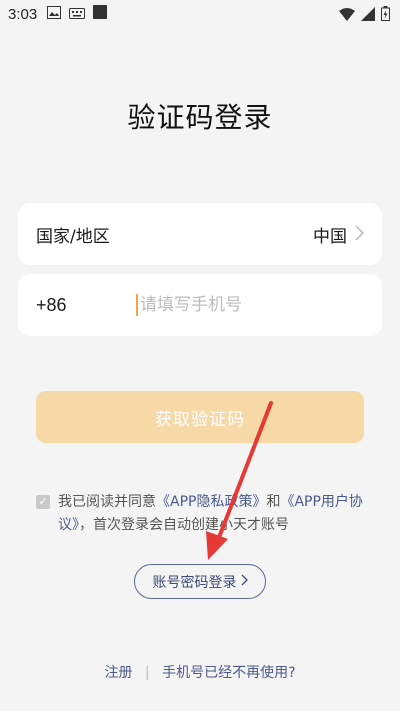 This screenshot has height=711, width=400. What do you see at coordinates (184, 525) in the screenshot?
I see `agreement-suffix: ，首次登录会自动创建小天才账号` at bounding box center [184, 525].